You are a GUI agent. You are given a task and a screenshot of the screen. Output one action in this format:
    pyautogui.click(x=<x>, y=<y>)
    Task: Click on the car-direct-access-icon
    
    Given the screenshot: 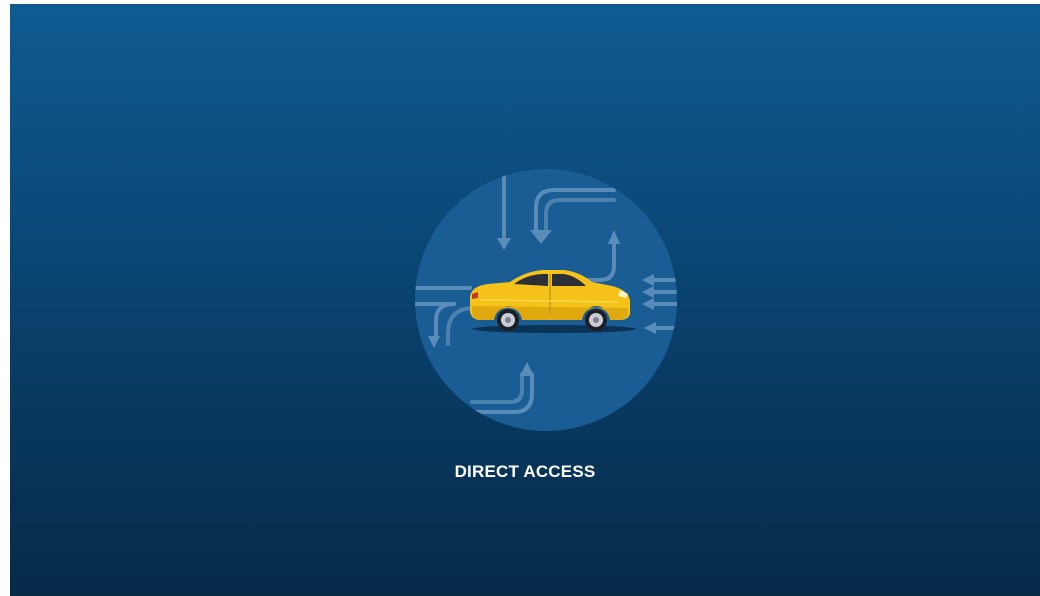 What is the action you would take?
    pyautogui.click(x=546, y=300)
    